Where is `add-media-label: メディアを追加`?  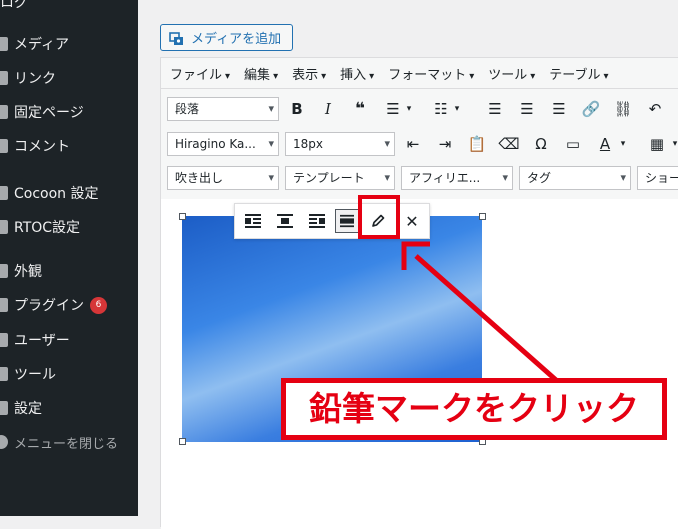
add-media-label: メディアを追加 is located at coordinates (236, 39).